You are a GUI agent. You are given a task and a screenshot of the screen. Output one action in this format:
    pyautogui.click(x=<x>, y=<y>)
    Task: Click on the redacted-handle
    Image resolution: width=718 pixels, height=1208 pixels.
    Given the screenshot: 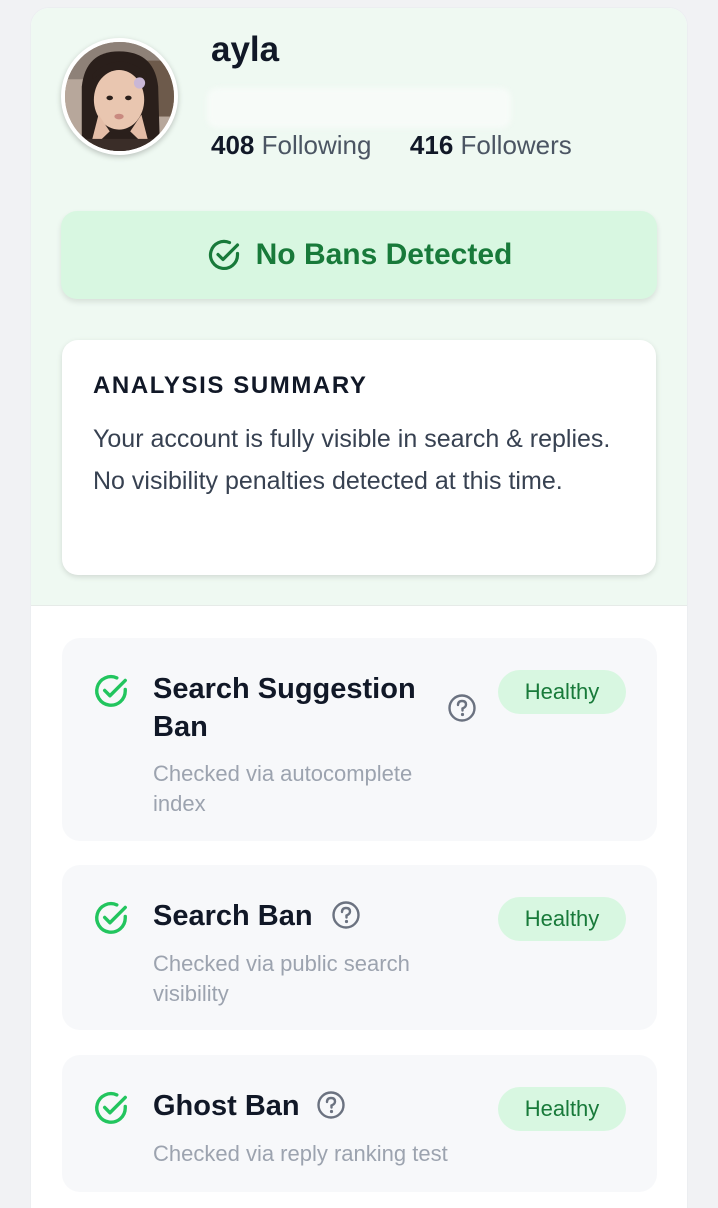 What is the action you would take?
    pyautogui.click(x=359, y=108)
    